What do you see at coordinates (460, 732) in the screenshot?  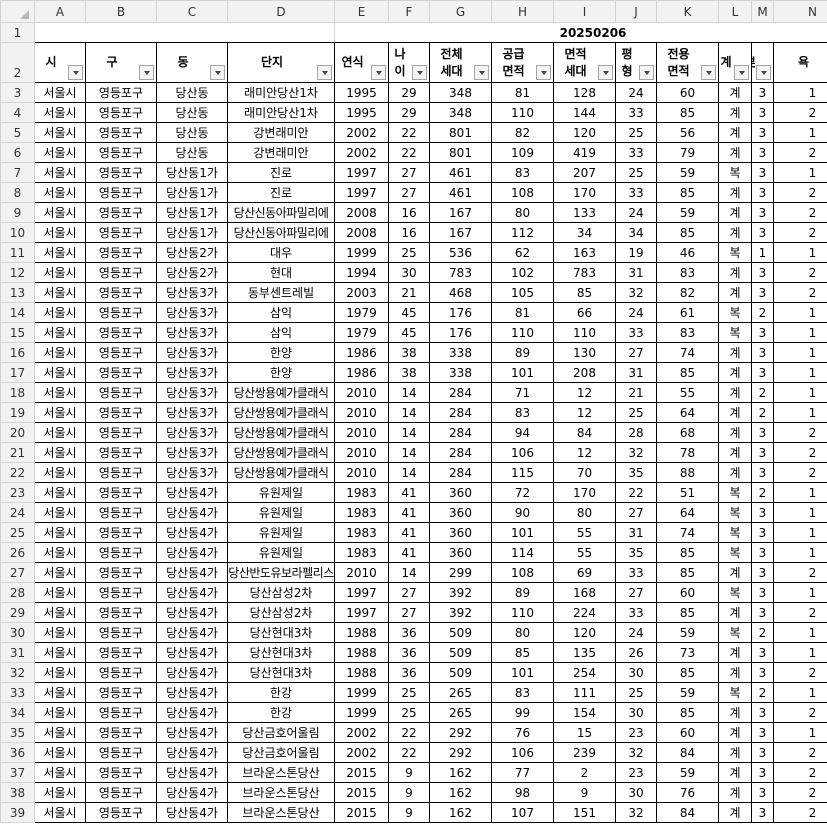 I see `cell: 292` at bounding box center [460, 732].